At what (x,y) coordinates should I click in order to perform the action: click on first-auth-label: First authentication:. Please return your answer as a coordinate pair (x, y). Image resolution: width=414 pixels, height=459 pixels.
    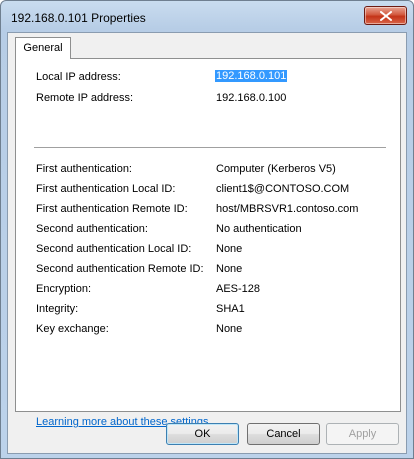
    Looking at the image, I should click on (84, 169).